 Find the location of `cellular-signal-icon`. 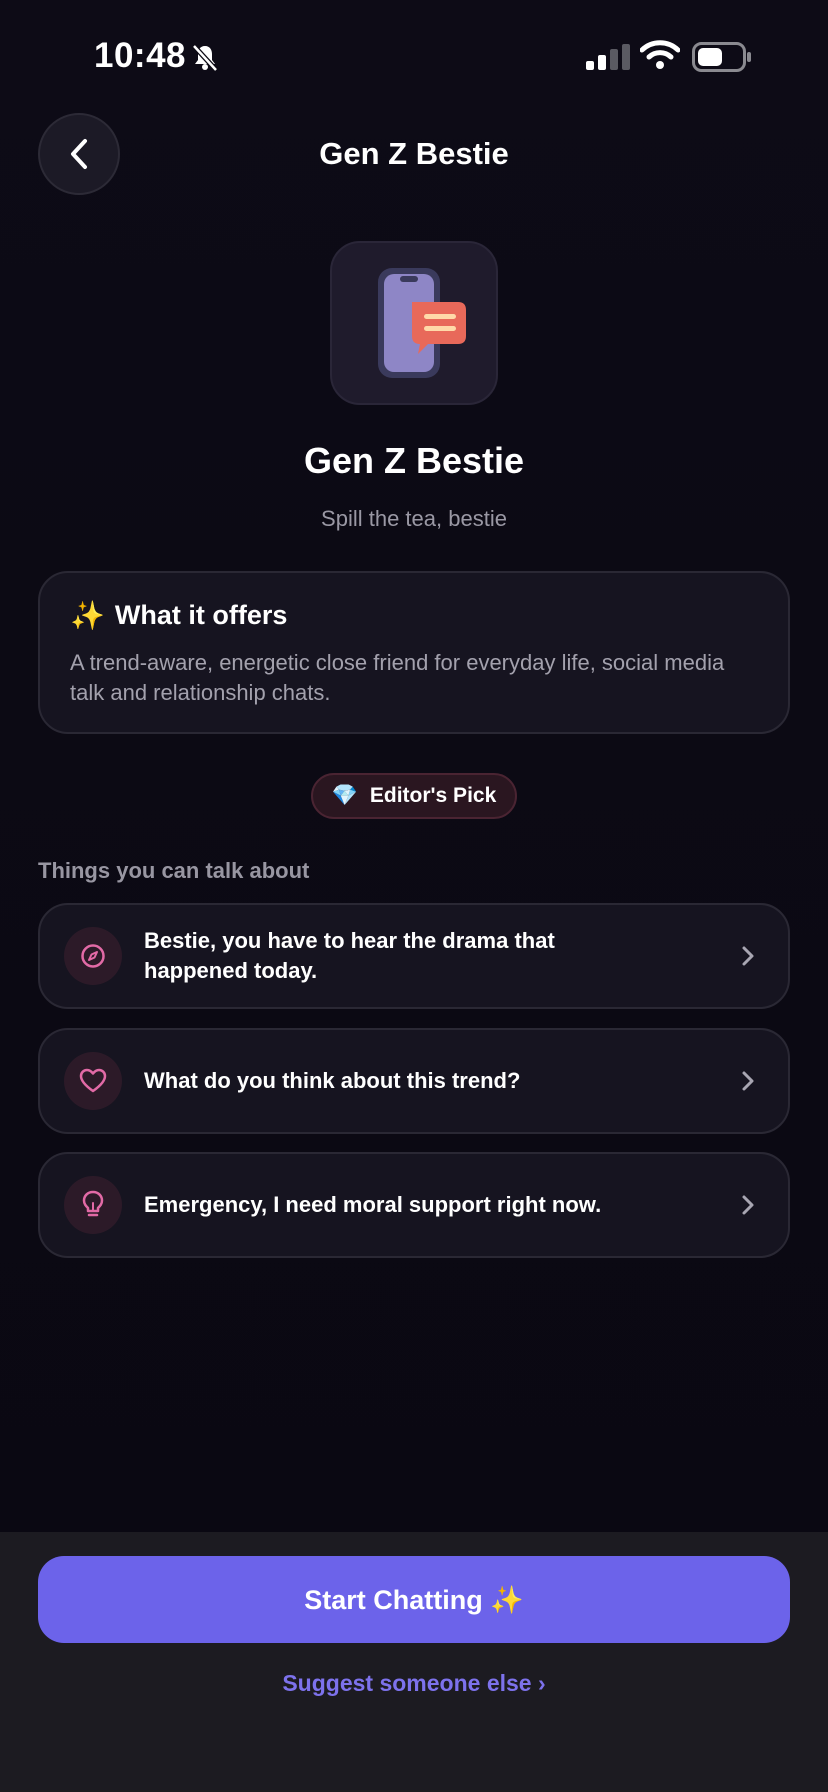

cellular-signal-icon is located at coordinates (608, 57).